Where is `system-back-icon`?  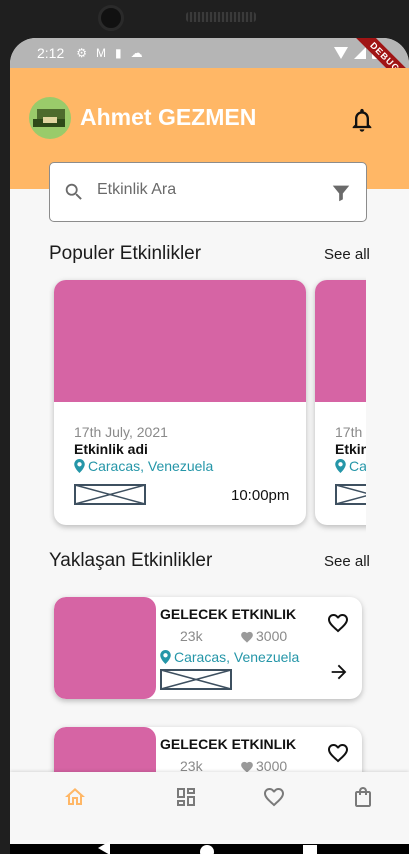 system-back-icon is located at coordinates (104, 847).